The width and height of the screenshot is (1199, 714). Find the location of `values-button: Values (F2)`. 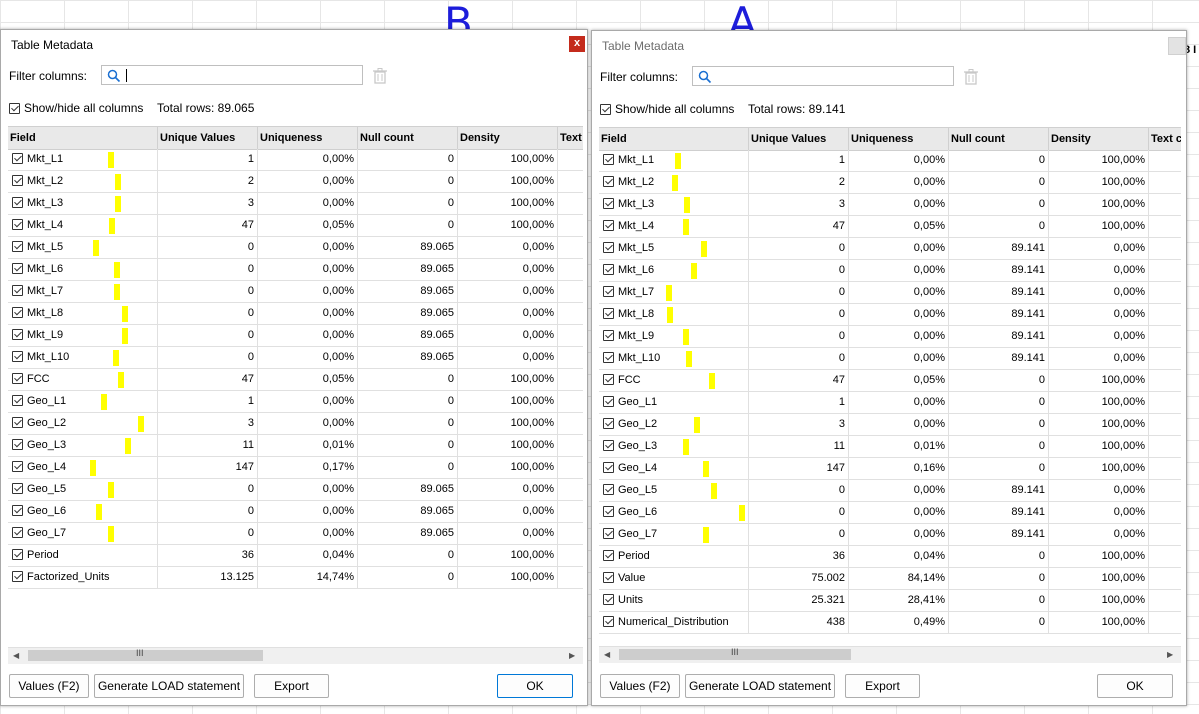

values-button: Values (F2) is located at coordinates (640, 686).